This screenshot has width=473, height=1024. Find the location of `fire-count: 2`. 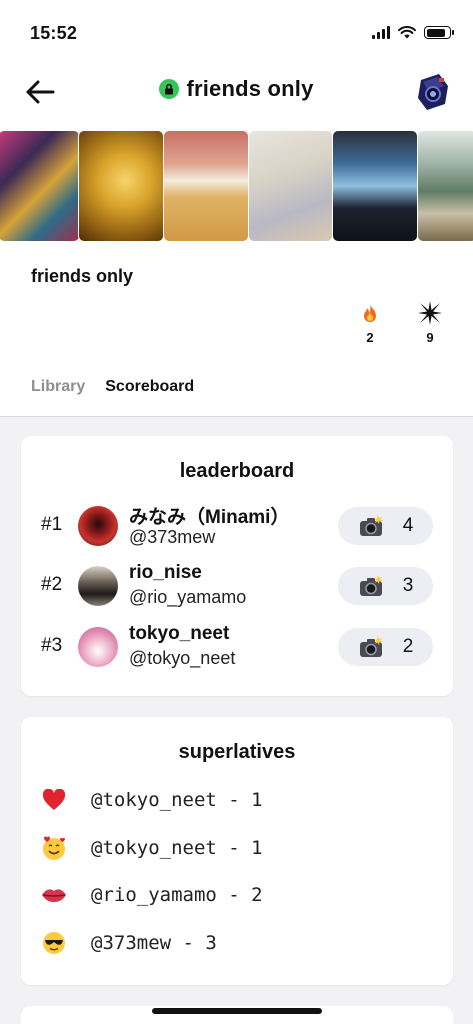

fire-count: 2 is located at coordinates (370, 337).